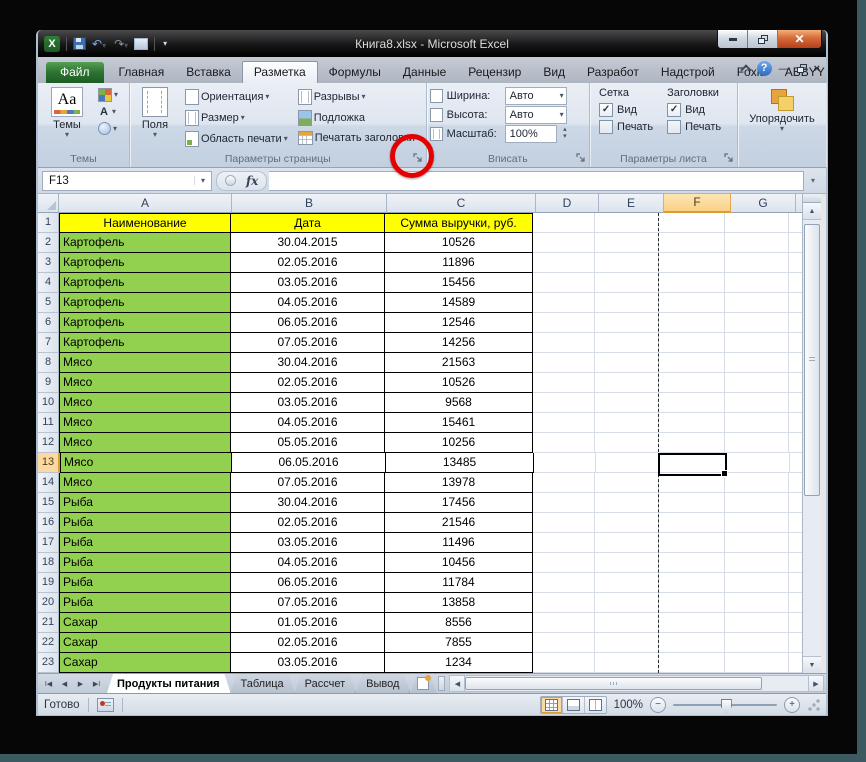  I want to click on headings-view-checkbox: ✓ Вид, so click(694, 110).